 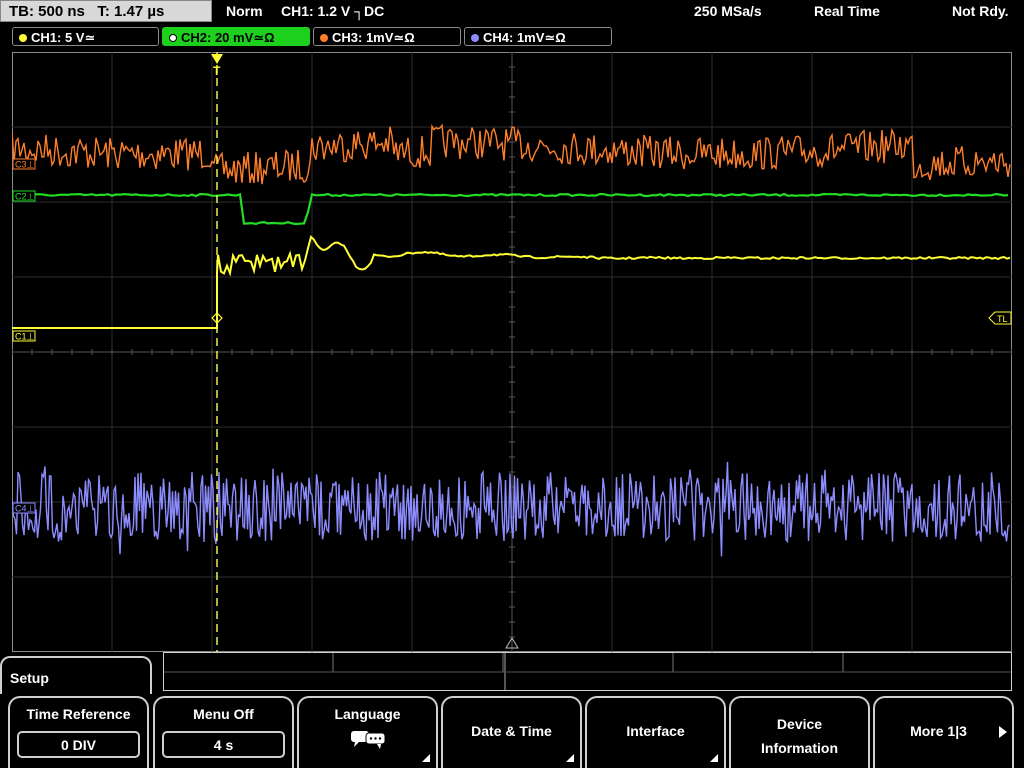 What do you see at coordinates (1003, 732) in the screenshot?
I see `arrow-right-icon` at bounding box center [1003, 732].